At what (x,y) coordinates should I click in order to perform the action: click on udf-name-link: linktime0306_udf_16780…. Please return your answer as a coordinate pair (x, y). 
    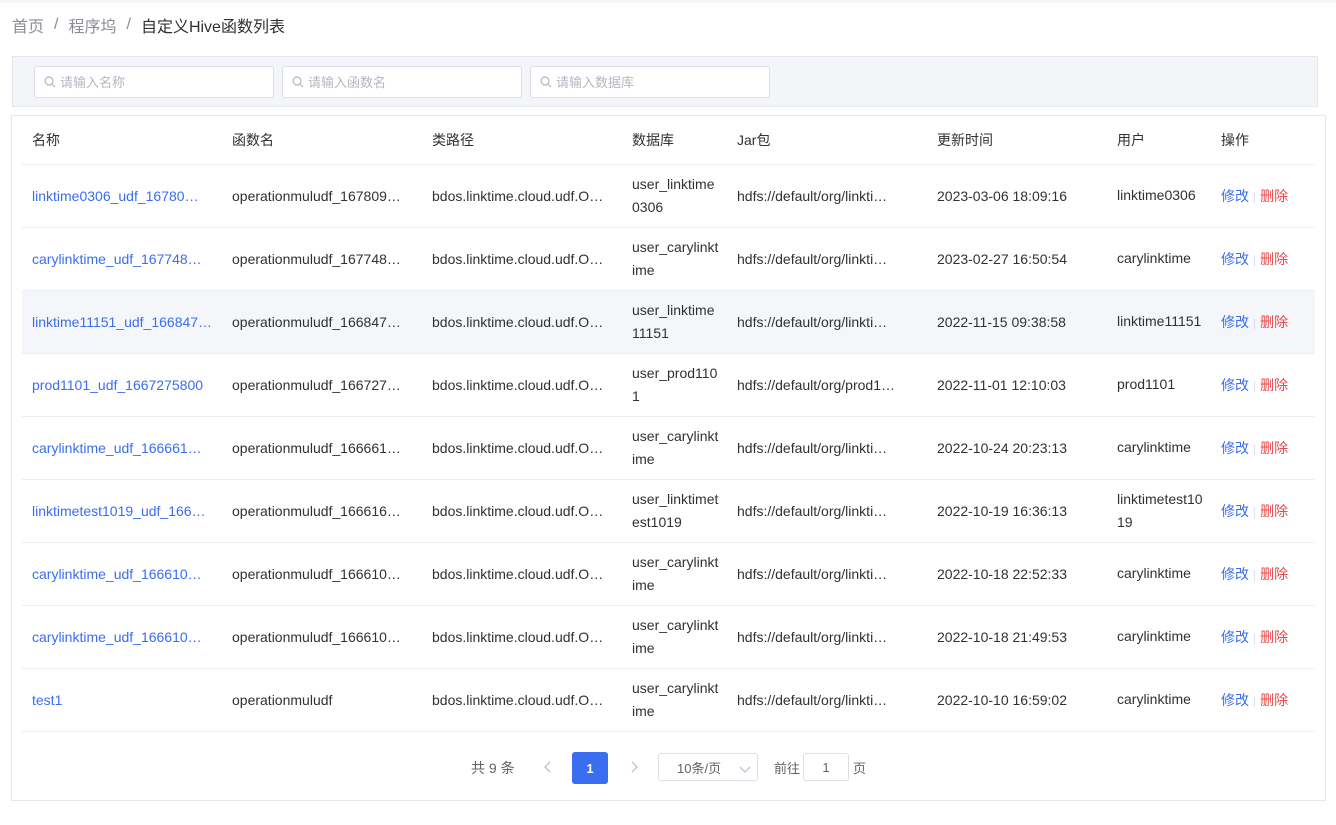
    Looking at the image, I should click on (124, 196).